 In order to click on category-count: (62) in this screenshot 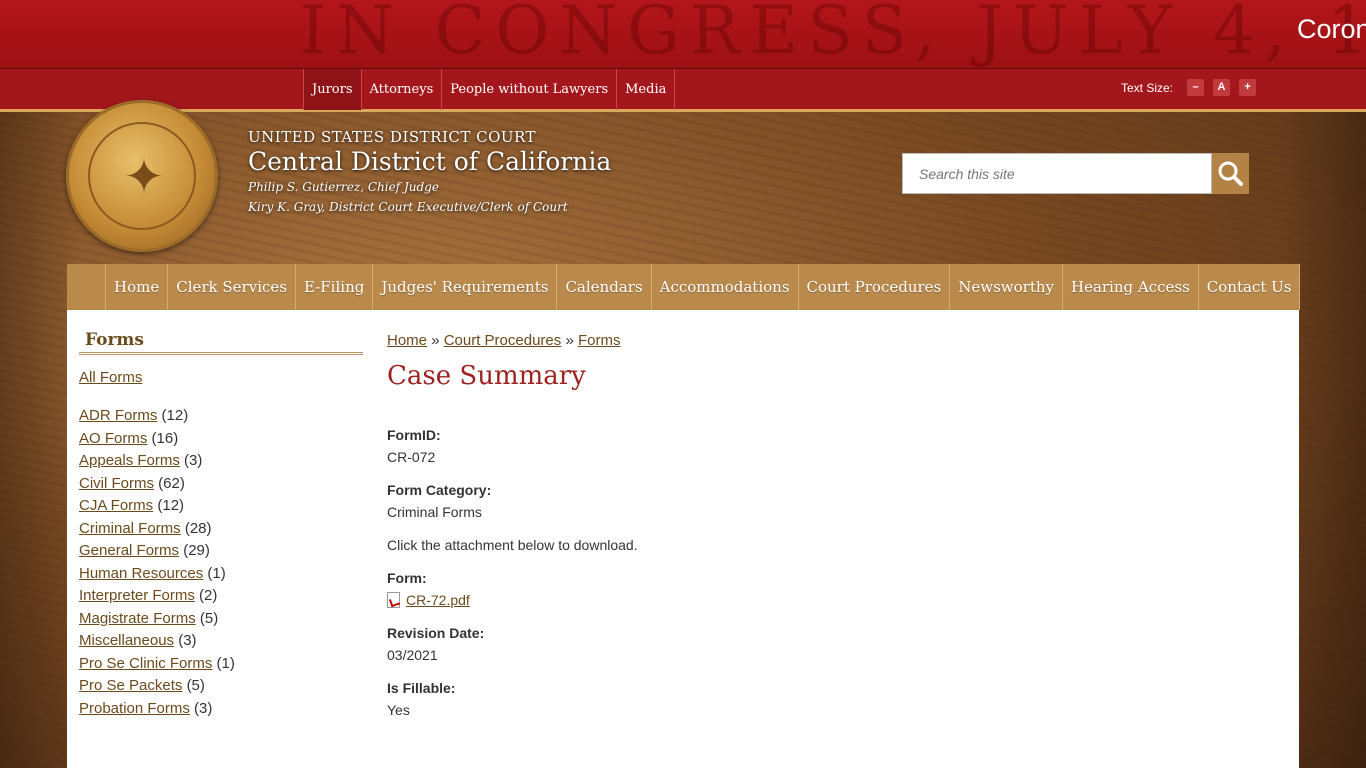, I will do `click(171, 483)`.